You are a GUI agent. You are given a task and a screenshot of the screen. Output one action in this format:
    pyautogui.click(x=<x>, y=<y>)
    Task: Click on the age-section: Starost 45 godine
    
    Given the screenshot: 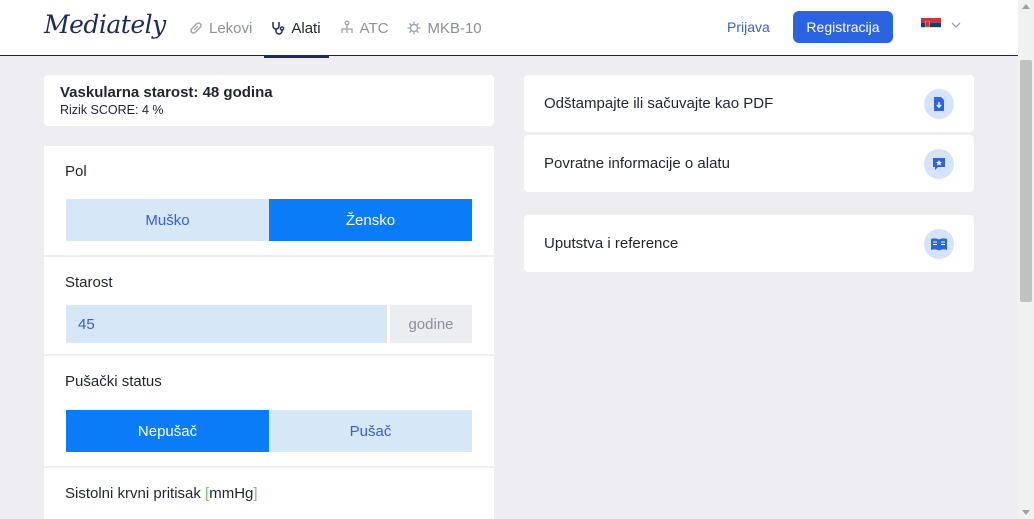 What is the action you would take?
    pyautogui.click(x=269, y=305)
    